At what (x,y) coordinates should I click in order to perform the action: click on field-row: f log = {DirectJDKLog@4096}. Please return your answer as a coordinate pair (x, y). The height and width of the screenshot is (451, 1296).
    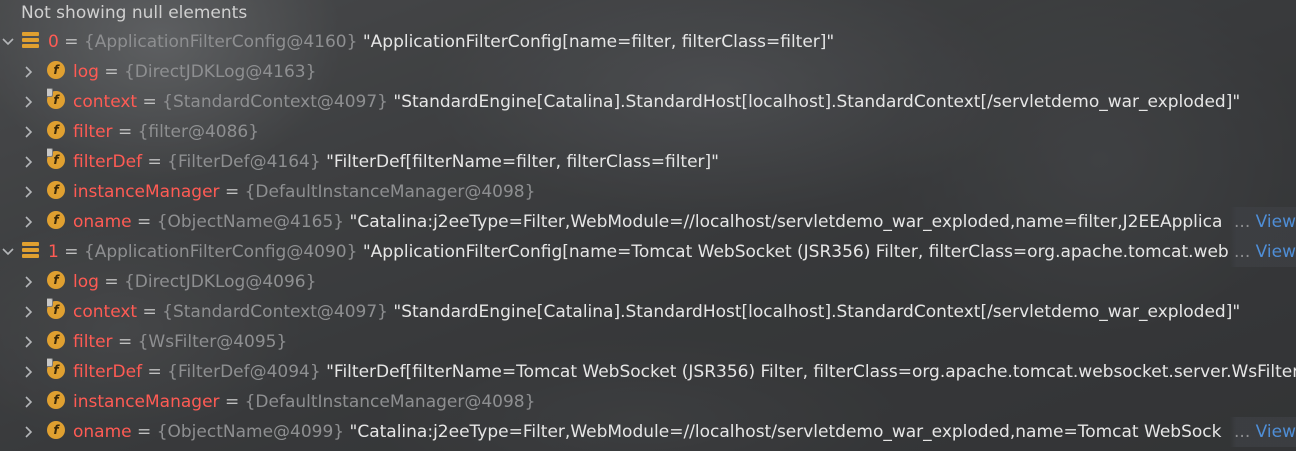
    Looking at the image, I should click on (648, 282).